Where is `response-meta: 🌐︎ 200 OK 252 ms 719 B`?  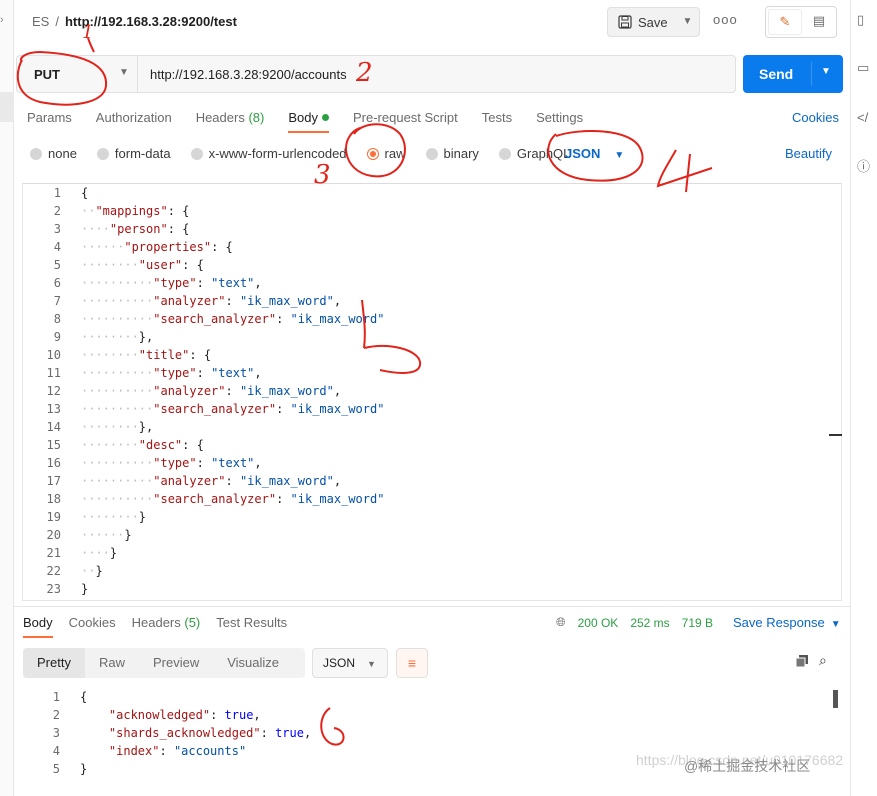 response-meta: 🌐︎ 200 OK 252 ms 719 B is located at coordinates (640, 622).